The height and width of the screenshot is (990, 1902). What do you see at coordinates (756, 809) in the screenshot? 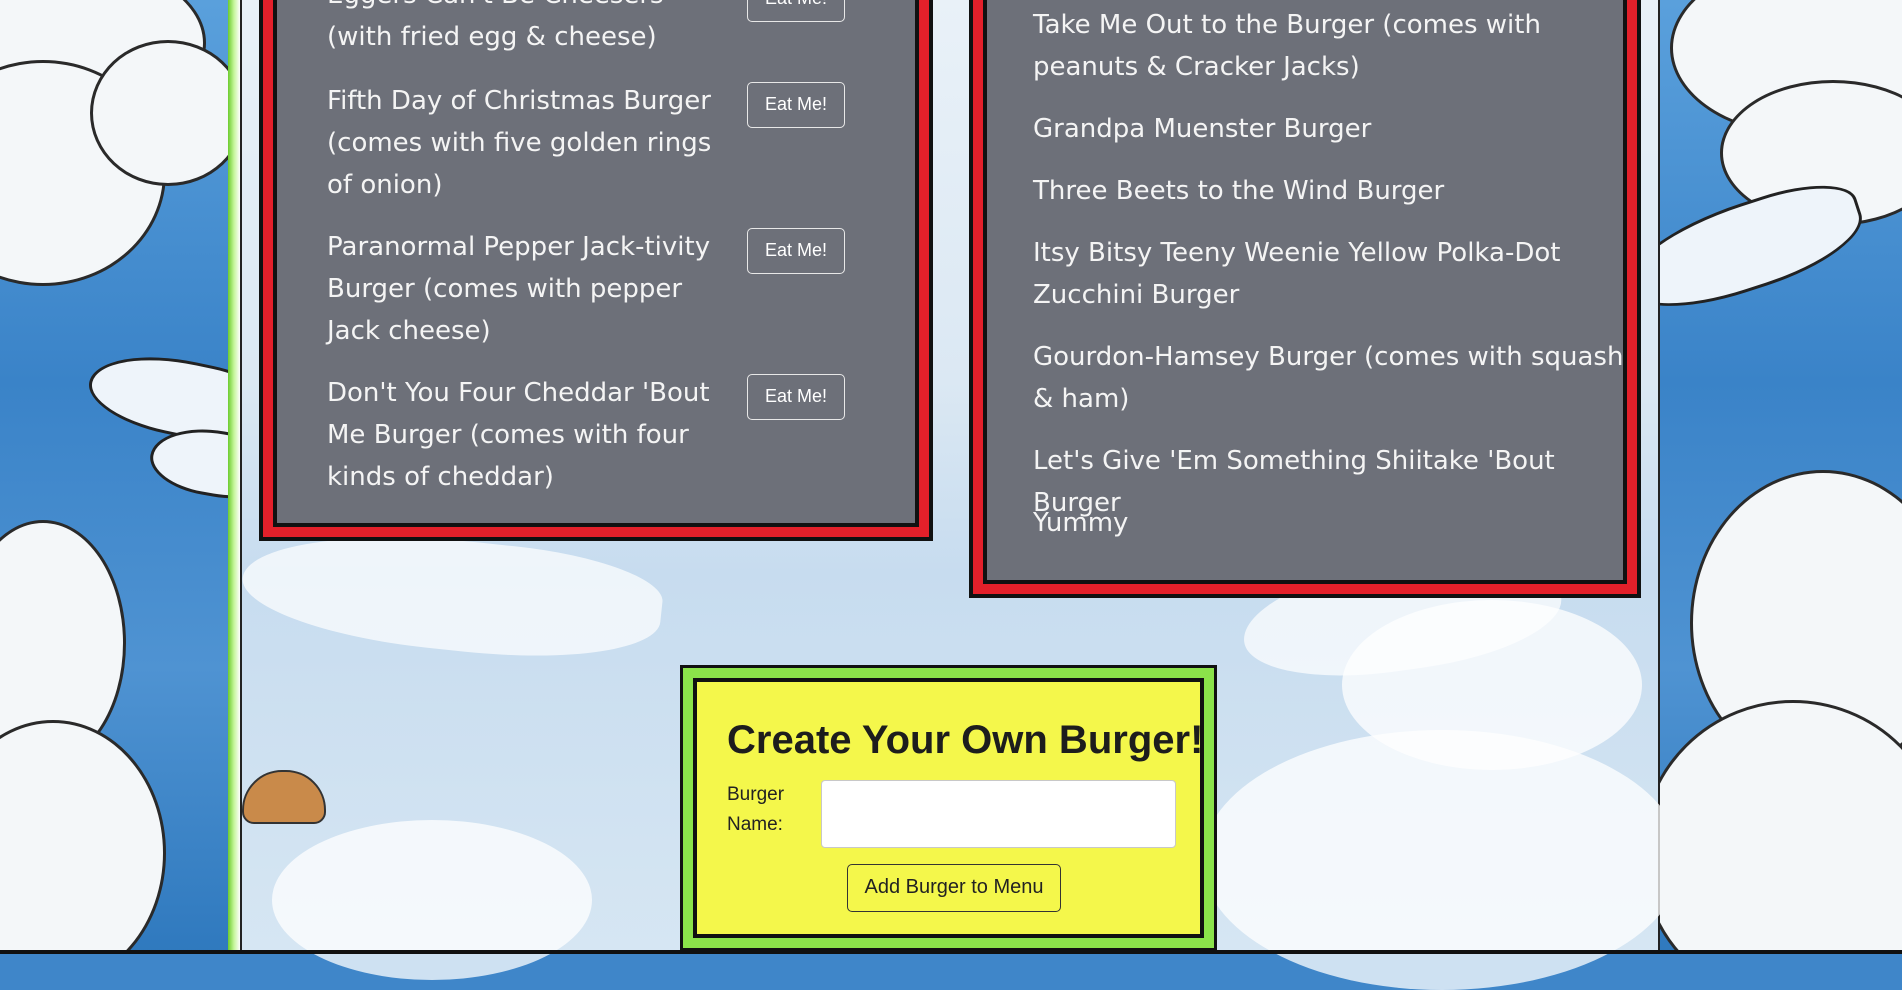
I see `burger-name-label: Burger Name:` at bounding box center [756, 809].